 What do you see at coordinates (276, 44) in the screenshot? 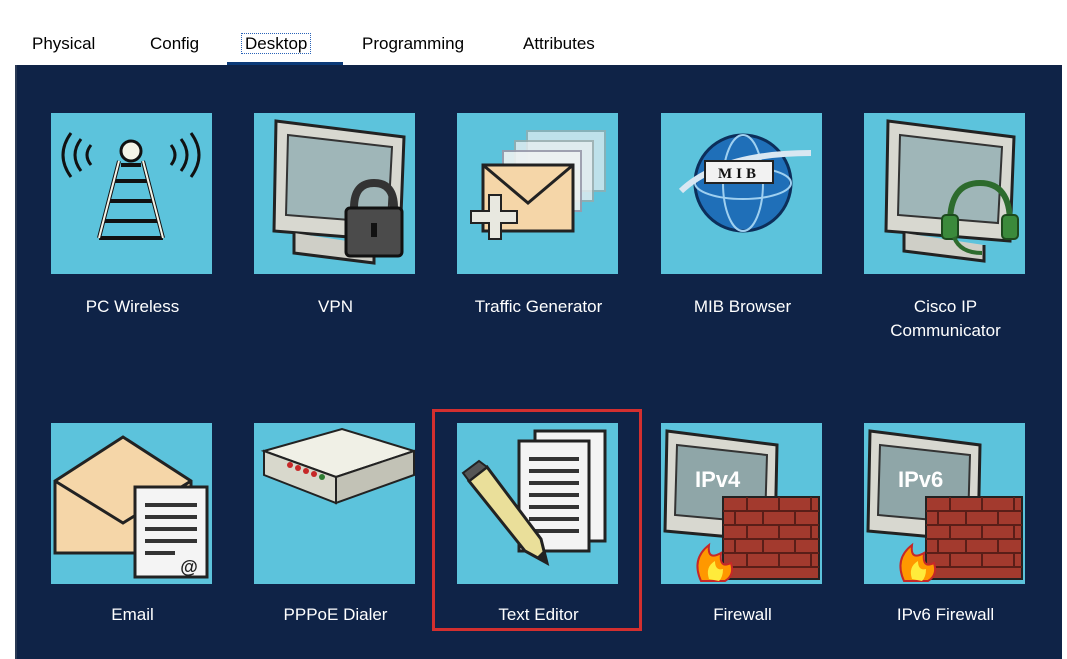
I see `tab-desktop: Desktop` at bounding box center [276, 44].